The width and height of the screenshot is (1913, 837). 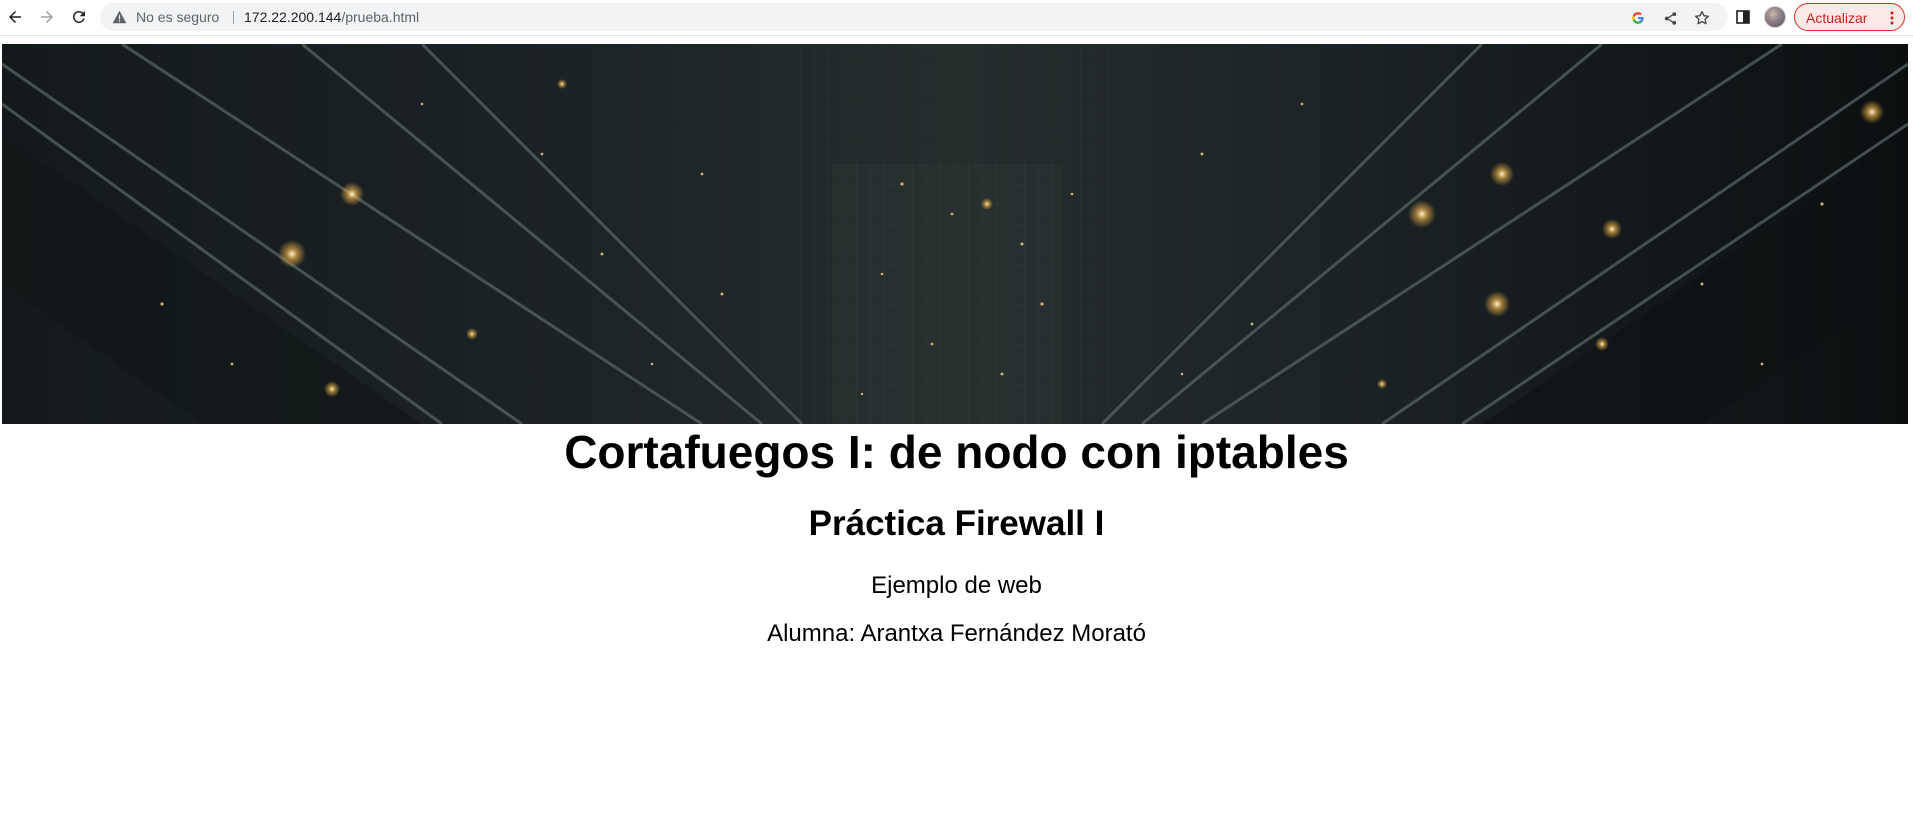 I want to click on side-panel-icon, so click(x=1743, y=17).